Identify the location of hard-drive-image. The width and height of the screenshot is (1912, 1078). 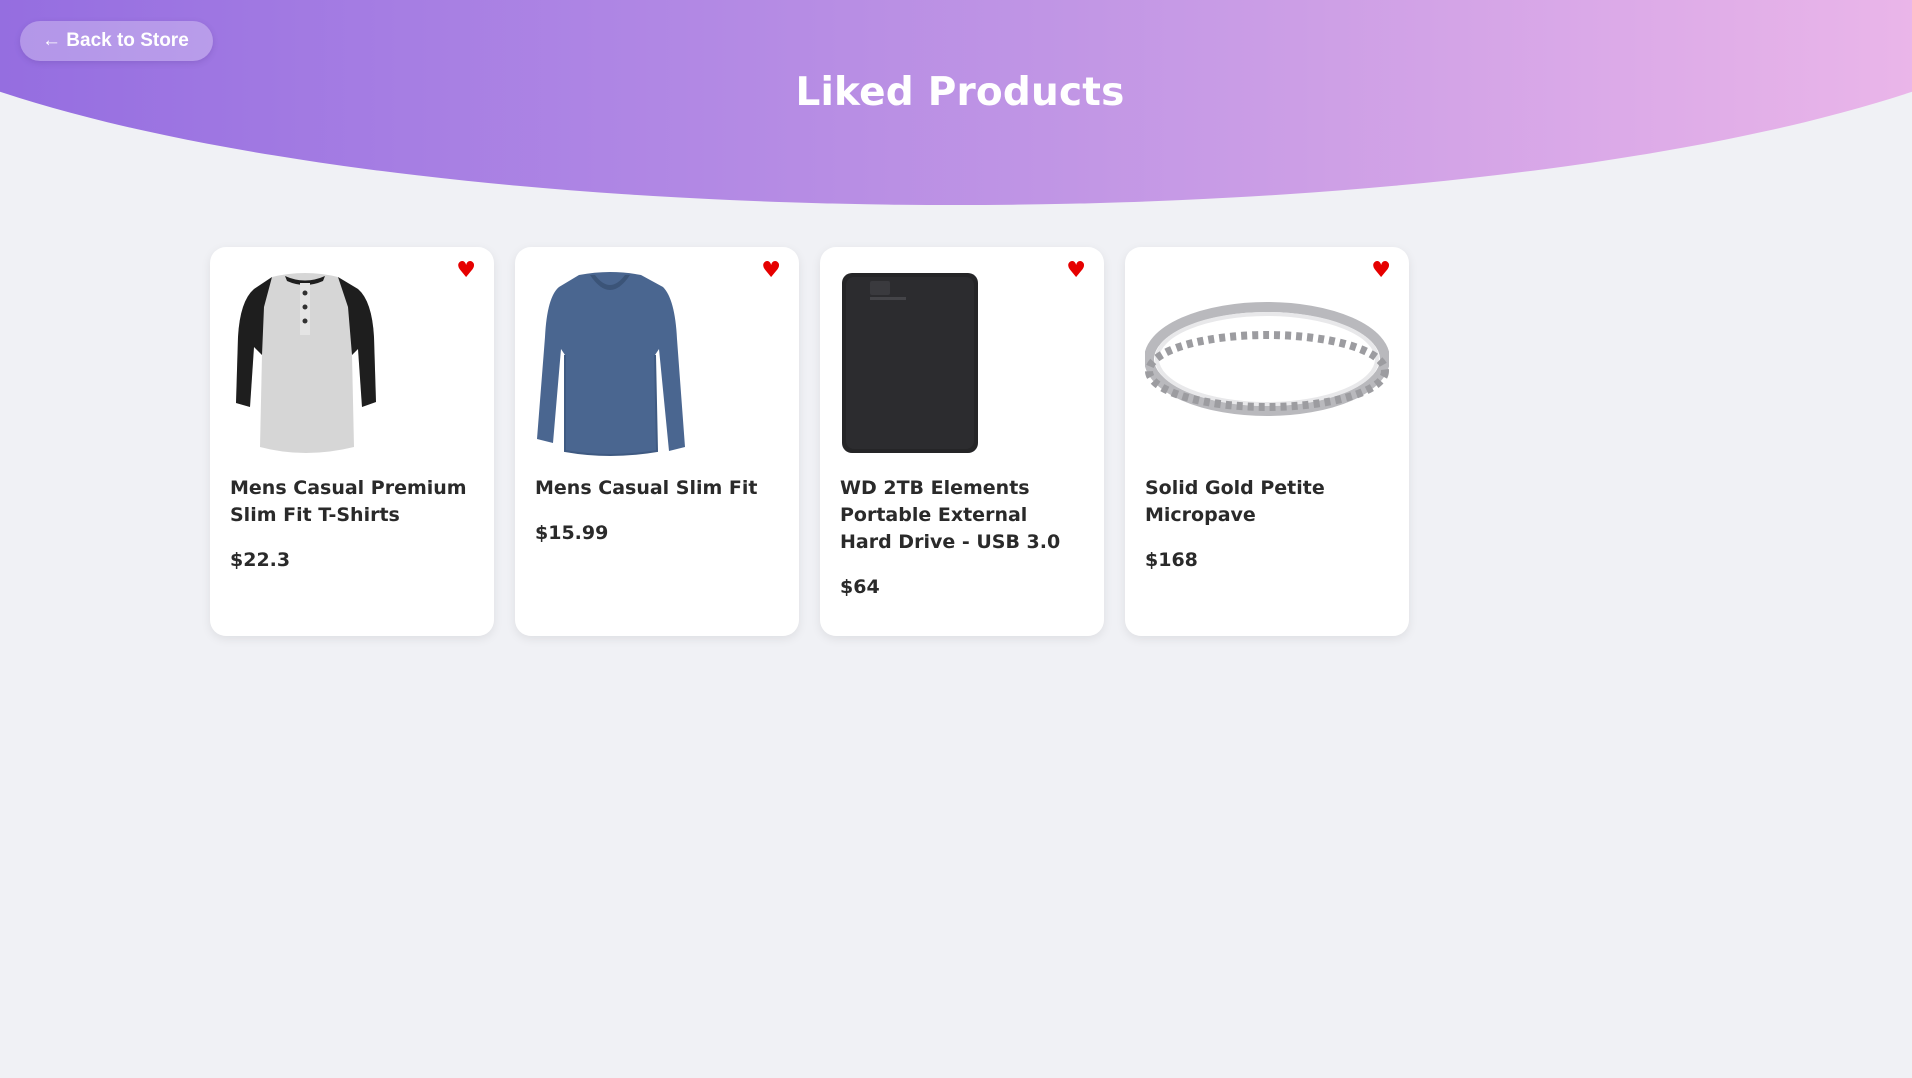
(962, 362).